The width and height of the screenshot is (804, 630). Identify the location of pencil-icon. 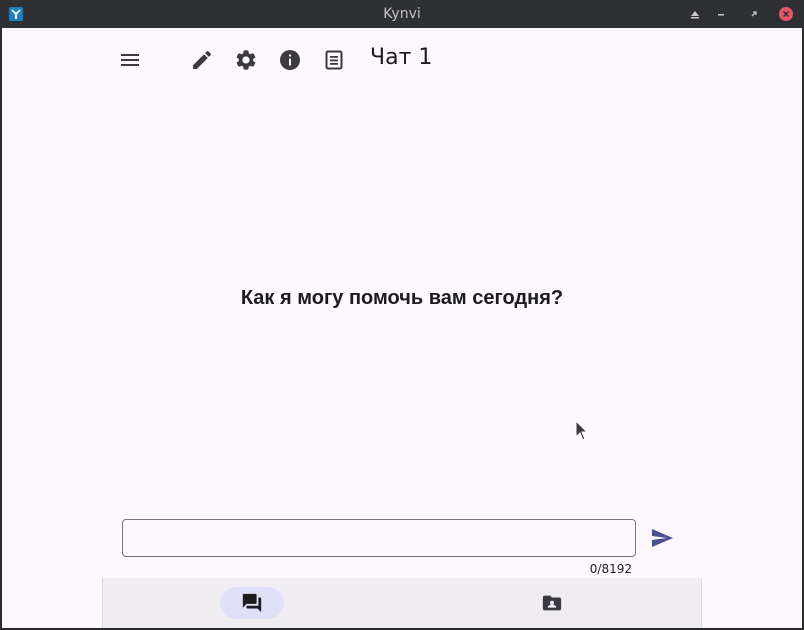
(202, 60).